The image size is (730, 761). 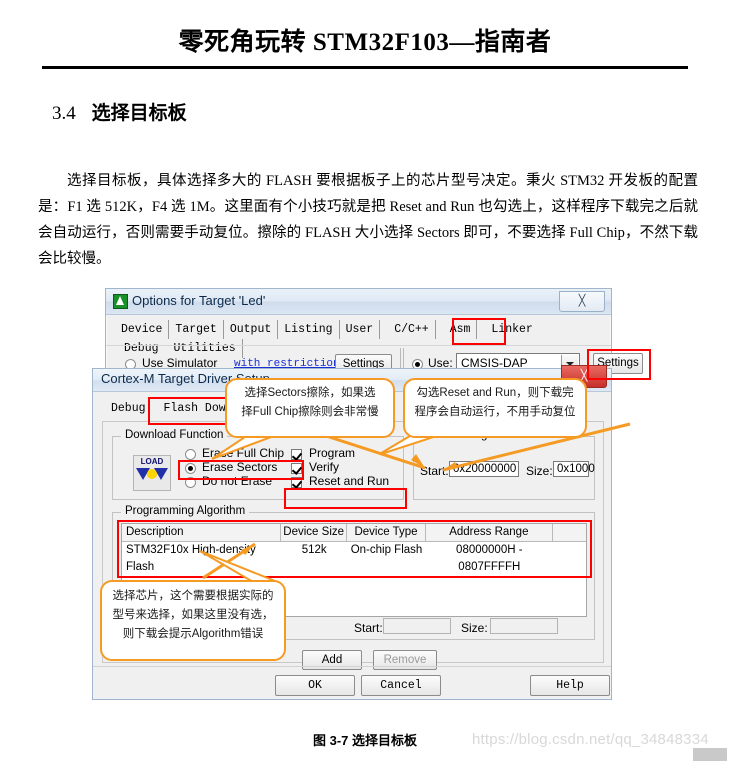 I want to click on do-not-erase-radio, so click(x=190, y=482).